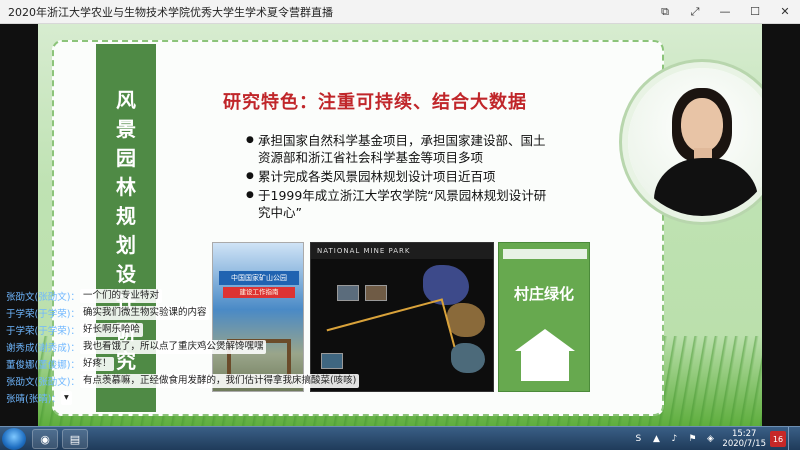 The width and height of the screenshot is (800, 450). Describe the element at coordinates (400, 438) in the screenshot. I see `windows-taskbar: ◉ ▤ S ▲ ♪ ⚑ ◈ 15:27 2020/7/15 16` at that location.